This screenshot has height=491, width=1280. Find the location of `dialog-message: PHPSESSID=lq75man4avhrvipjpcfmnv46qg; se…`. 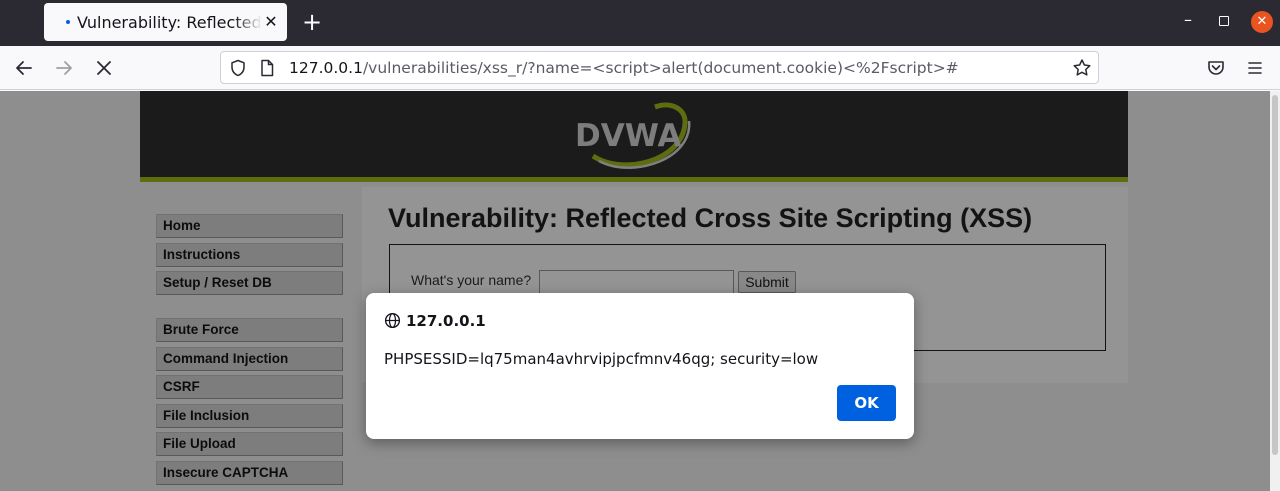

dialog-message: PHPSESSID=lq75man4avhrvipjpcfmnv46qg; se… is located at coordinates (601, 359).